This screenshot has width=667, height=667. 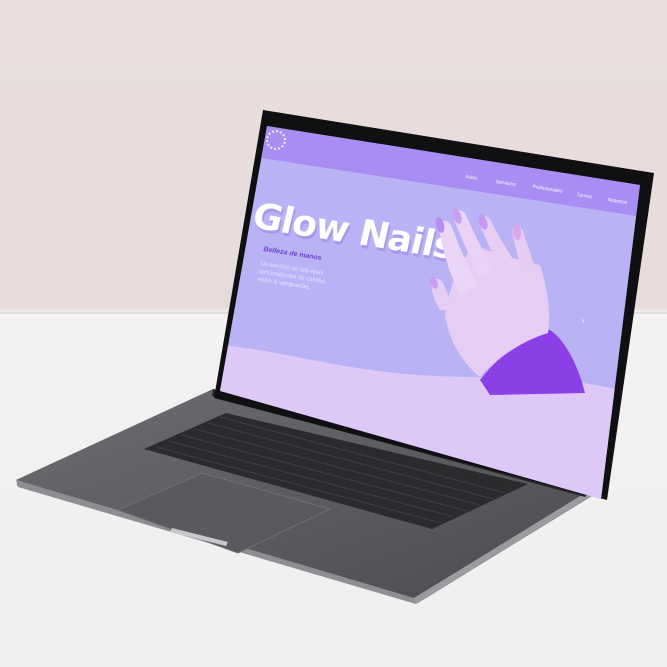 I want to click on hand-illustration, so click(x=507, y=301).